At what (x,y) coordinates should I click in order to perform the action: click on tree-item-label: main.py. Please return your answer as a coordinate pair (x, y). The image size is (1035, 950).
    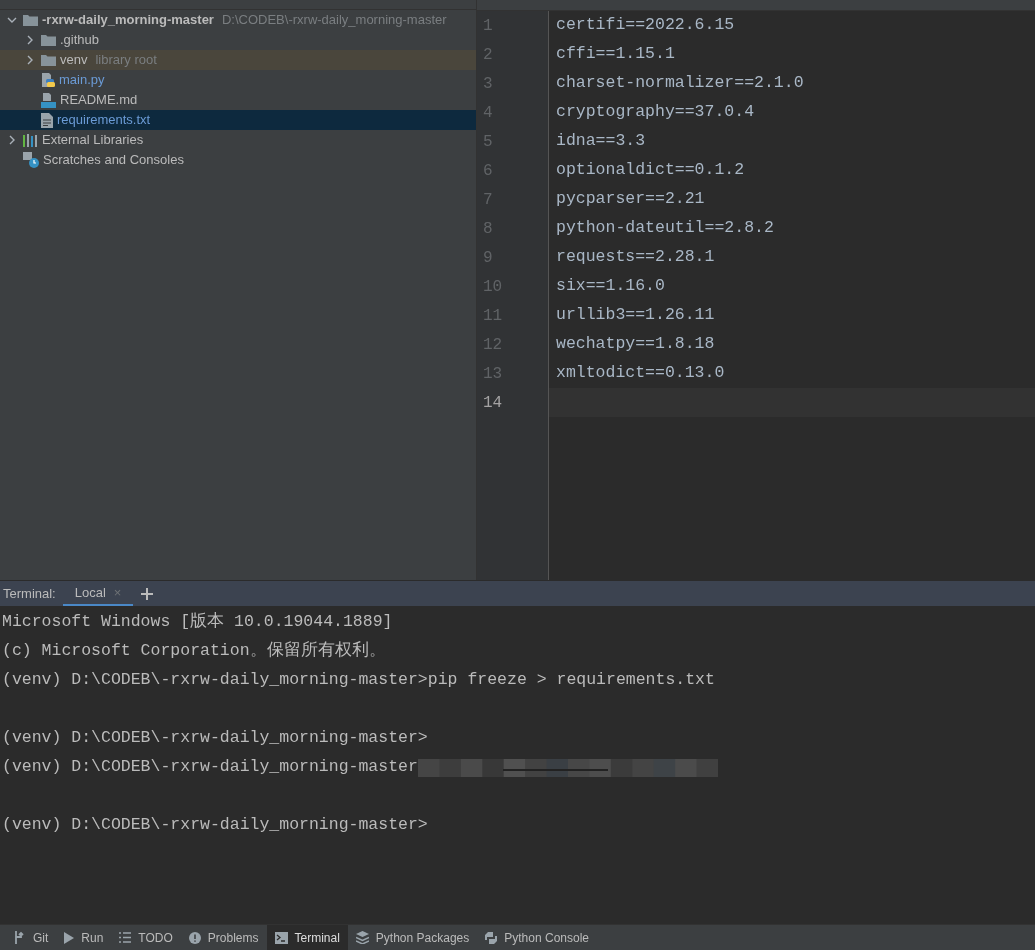
    Looking at the image, I should click on (82, 80).